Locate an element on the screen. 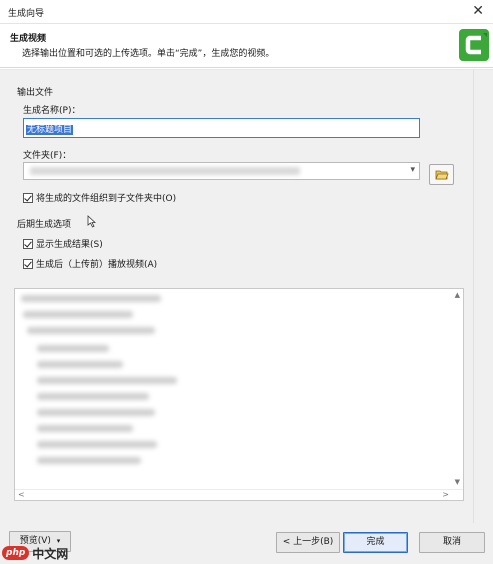 The height and width of the screenshot is (564, 493). close-icon: ✕ is located at coordinates (478, 11).